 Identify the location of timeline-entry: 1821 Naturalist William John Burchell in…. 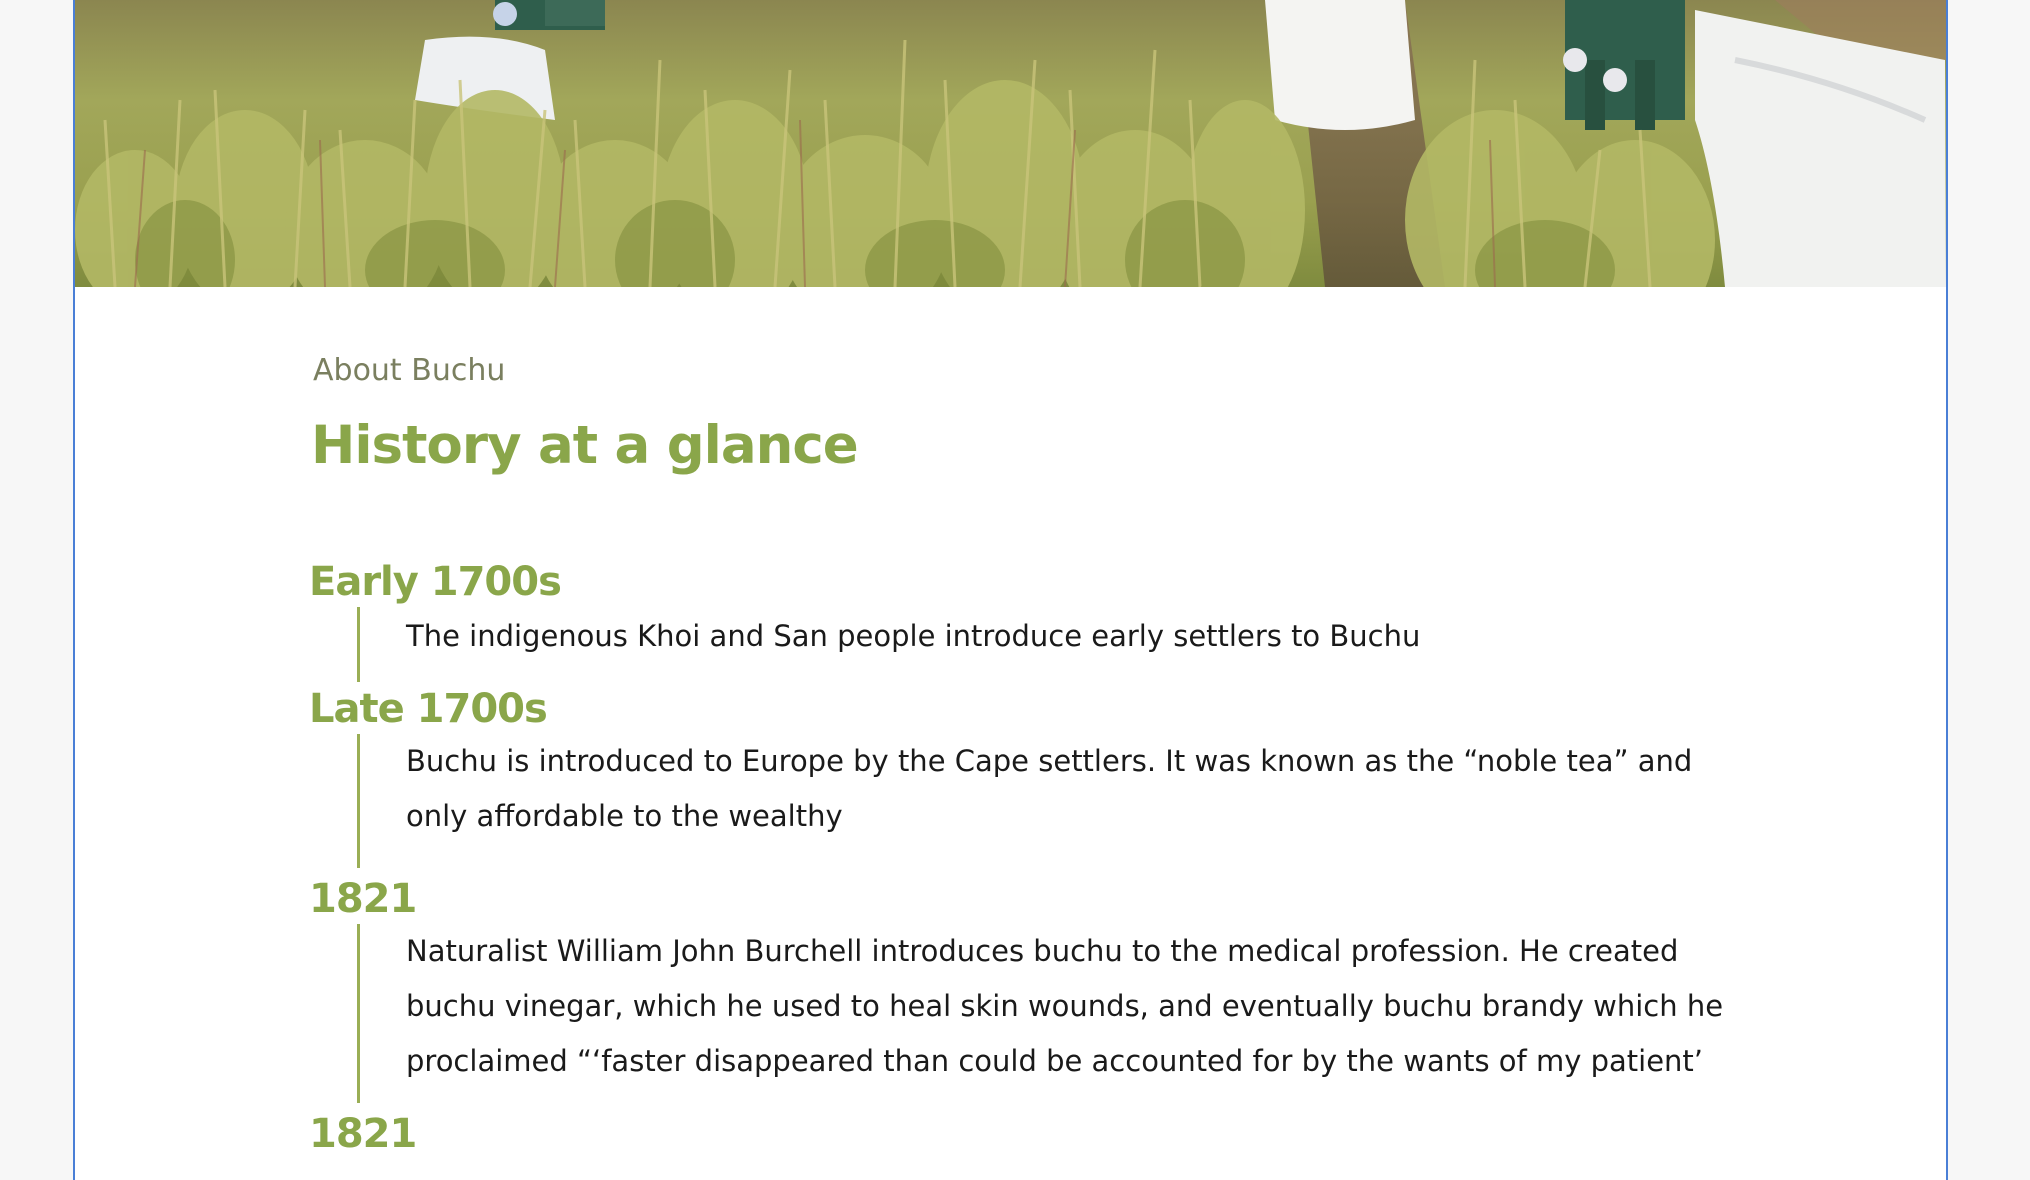
(1059, 988).